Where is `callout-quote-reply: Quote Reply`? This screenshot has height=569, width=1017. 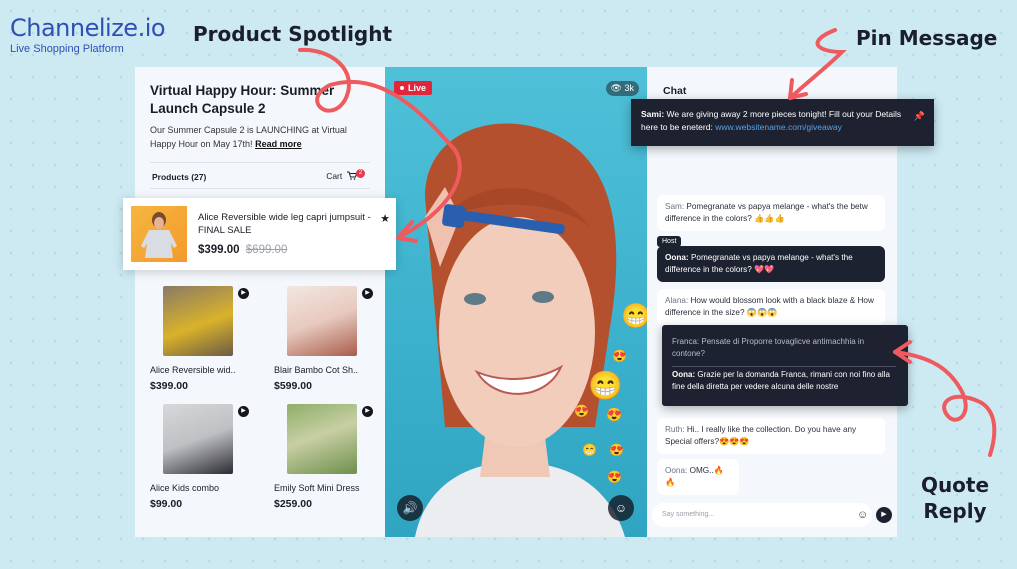 callout-quote-reply: Quote Reply is located at coordinates (955, 498).